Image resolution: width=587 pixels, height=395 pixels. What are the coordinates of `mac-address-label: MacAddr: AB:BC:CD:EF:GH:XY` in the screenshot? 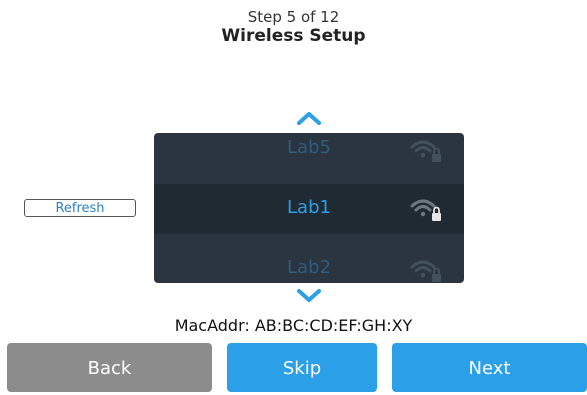 It's located at (293, 325).